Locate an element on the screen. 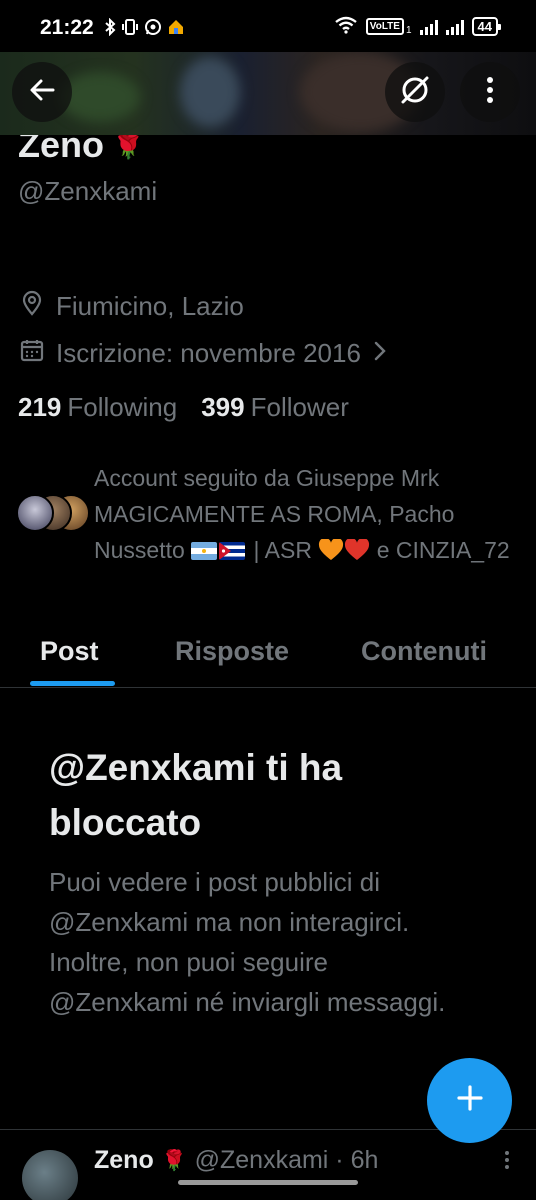 This screenshot has width=536, height=1200. followers-link: 399 Follower is located at coordinates (275, 407).